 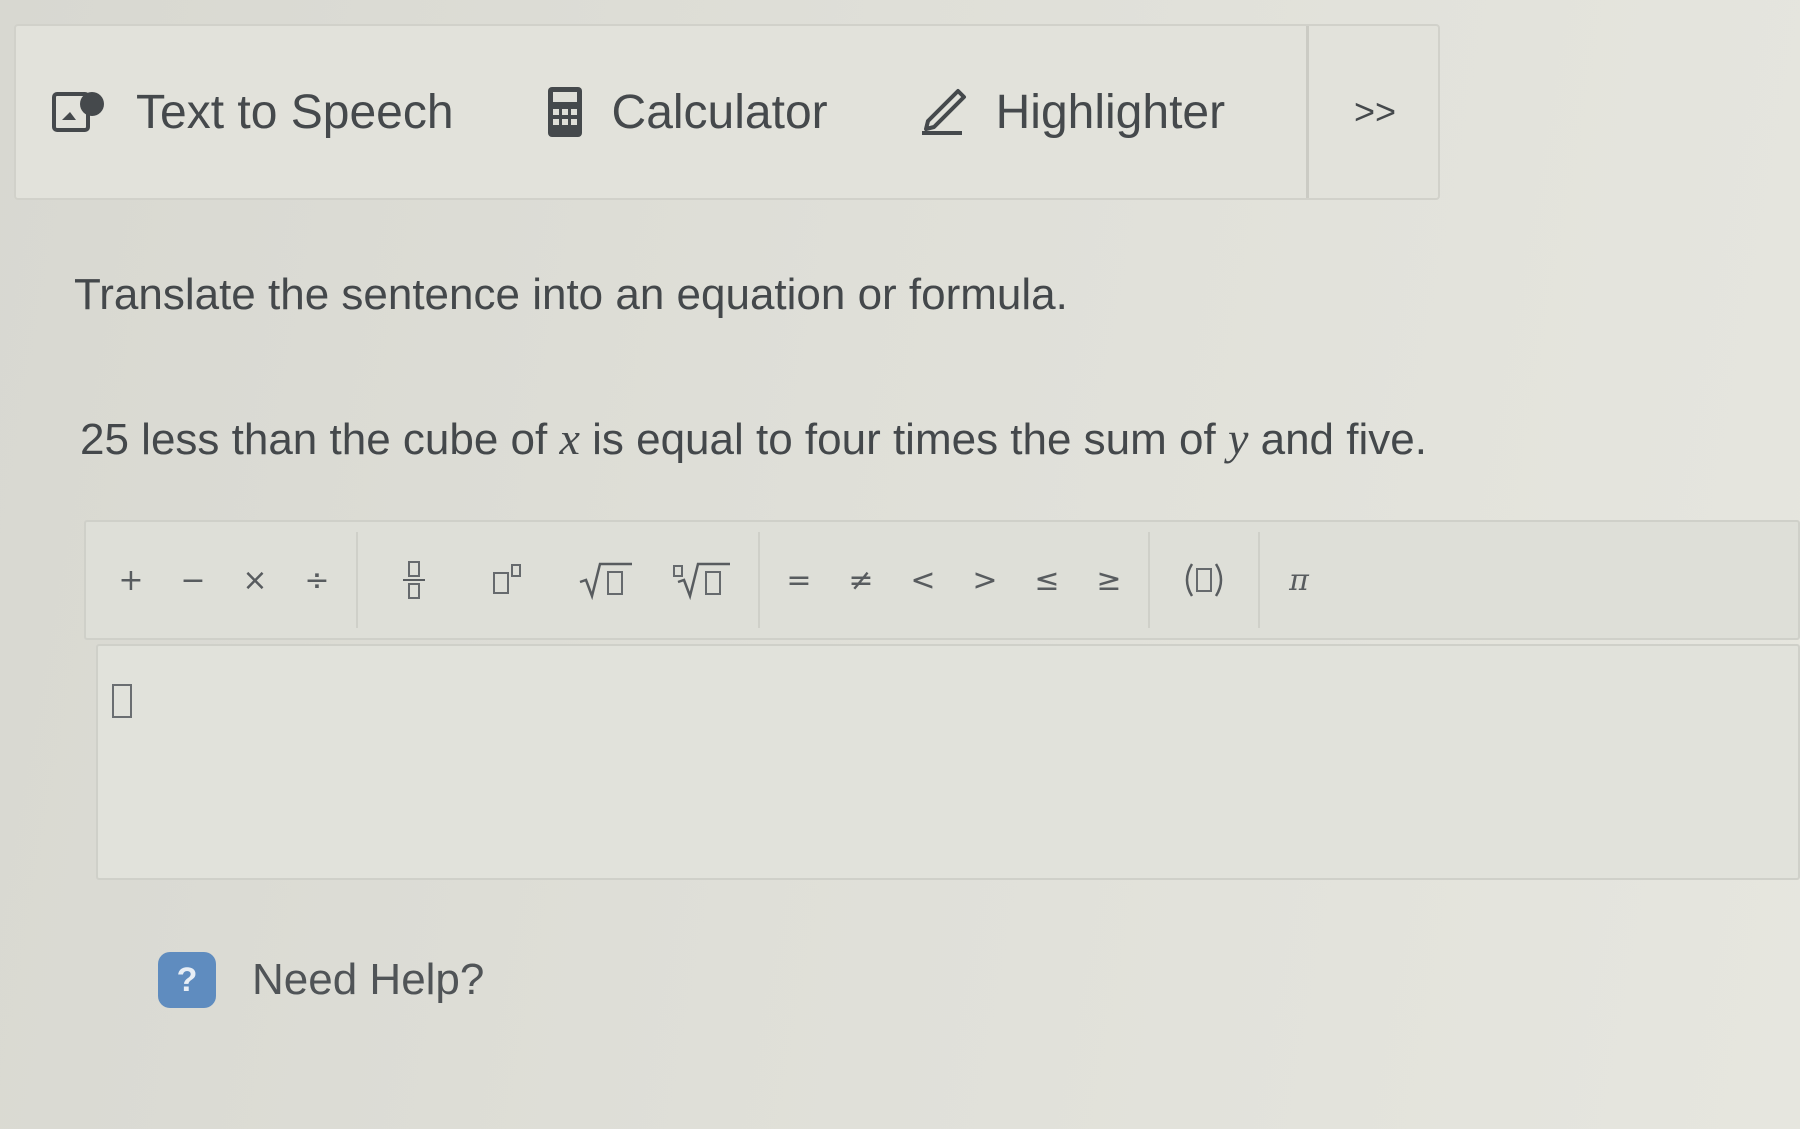 I want to click on speaker-icon, so click(x=80, y=112).